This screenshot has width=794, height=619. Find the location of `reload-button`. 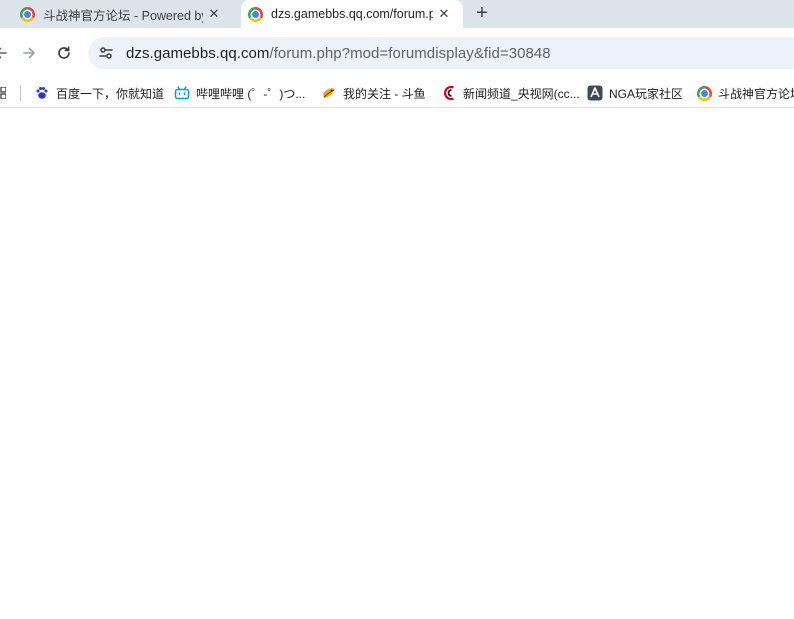

reload-button is located at coordinates (64, 53).